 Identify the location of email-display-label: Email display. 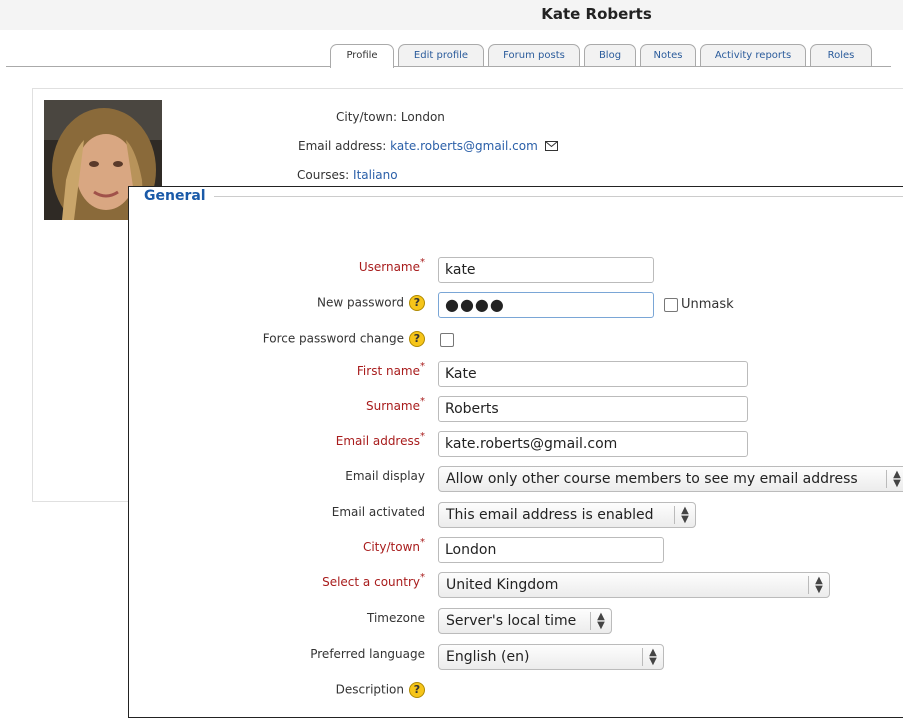
(385, 476).